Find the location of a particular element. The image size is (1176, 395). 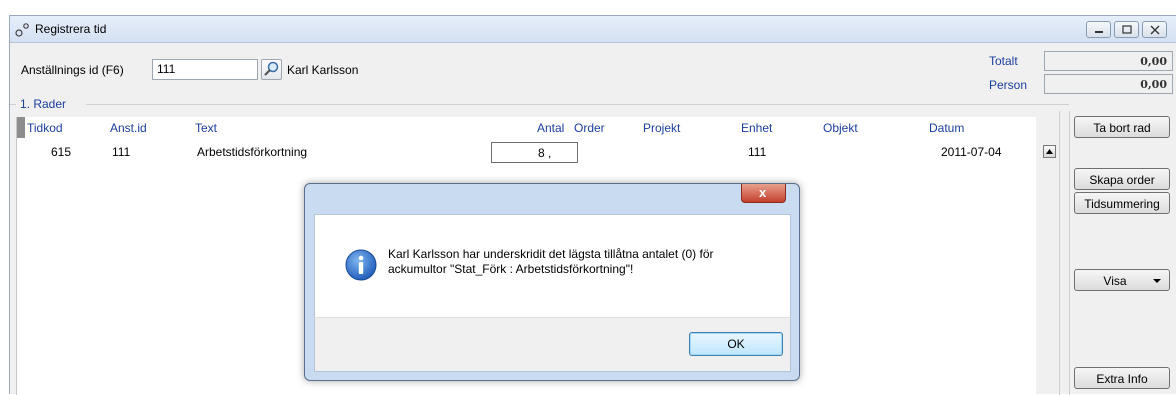

grid-row-handle is located at coordinates (21, 127).